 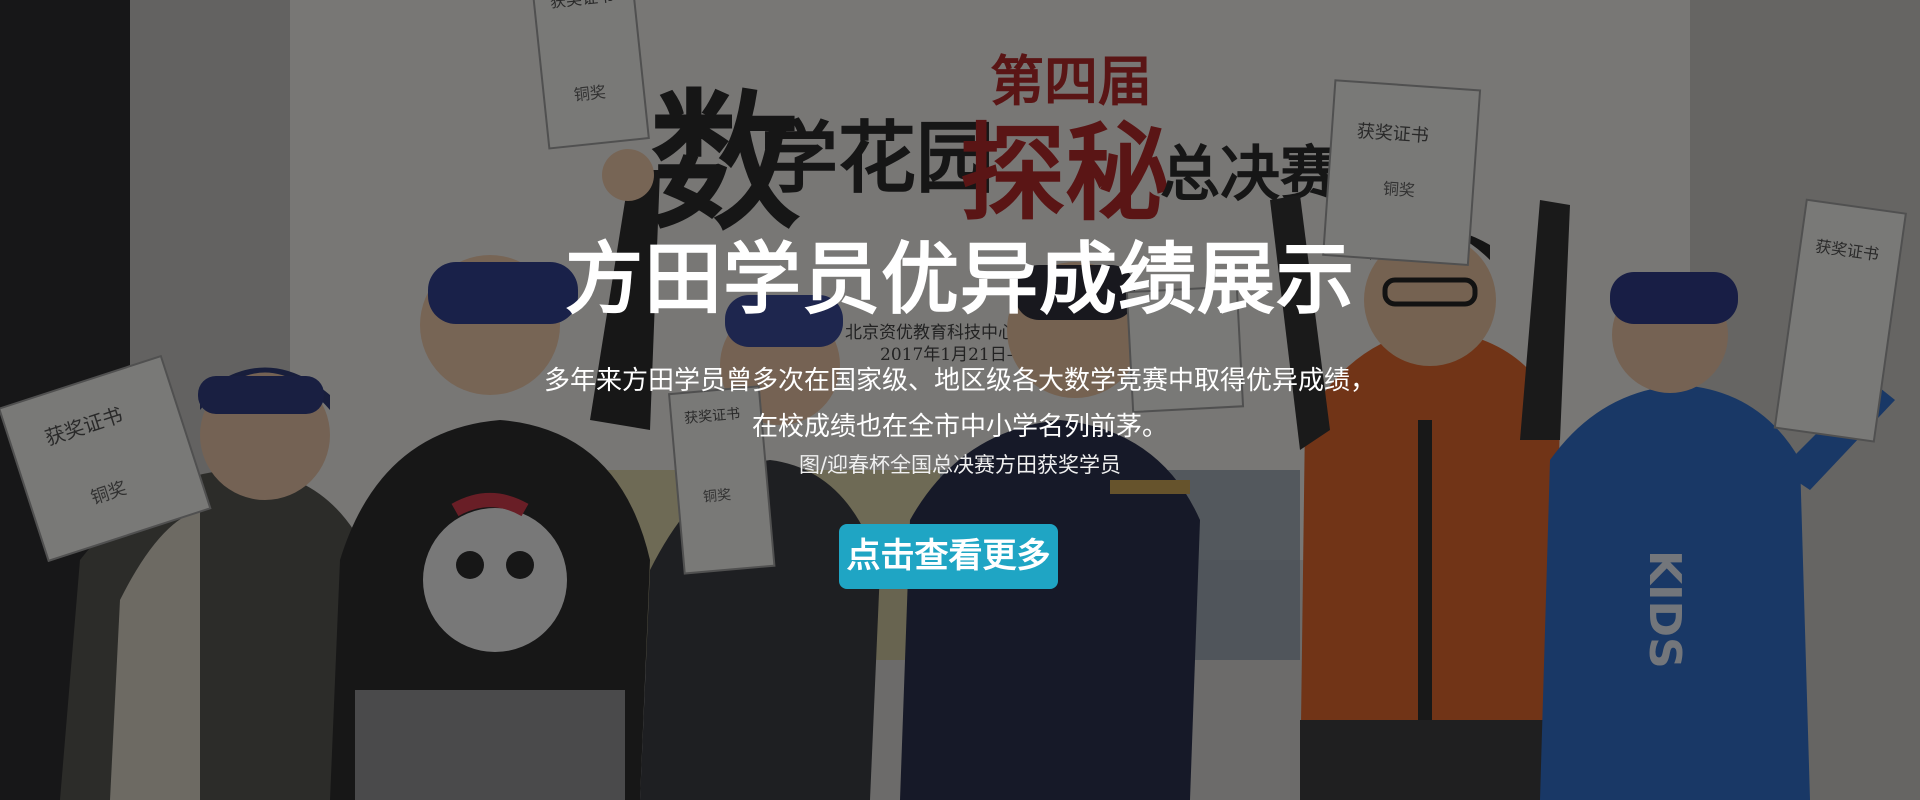 What do you see at coordinates (959, 427) in the screenshot?
I see `hero-description-line: 在校成绩也在全市中小学名列前茅。` at bounding box center [959, 427].